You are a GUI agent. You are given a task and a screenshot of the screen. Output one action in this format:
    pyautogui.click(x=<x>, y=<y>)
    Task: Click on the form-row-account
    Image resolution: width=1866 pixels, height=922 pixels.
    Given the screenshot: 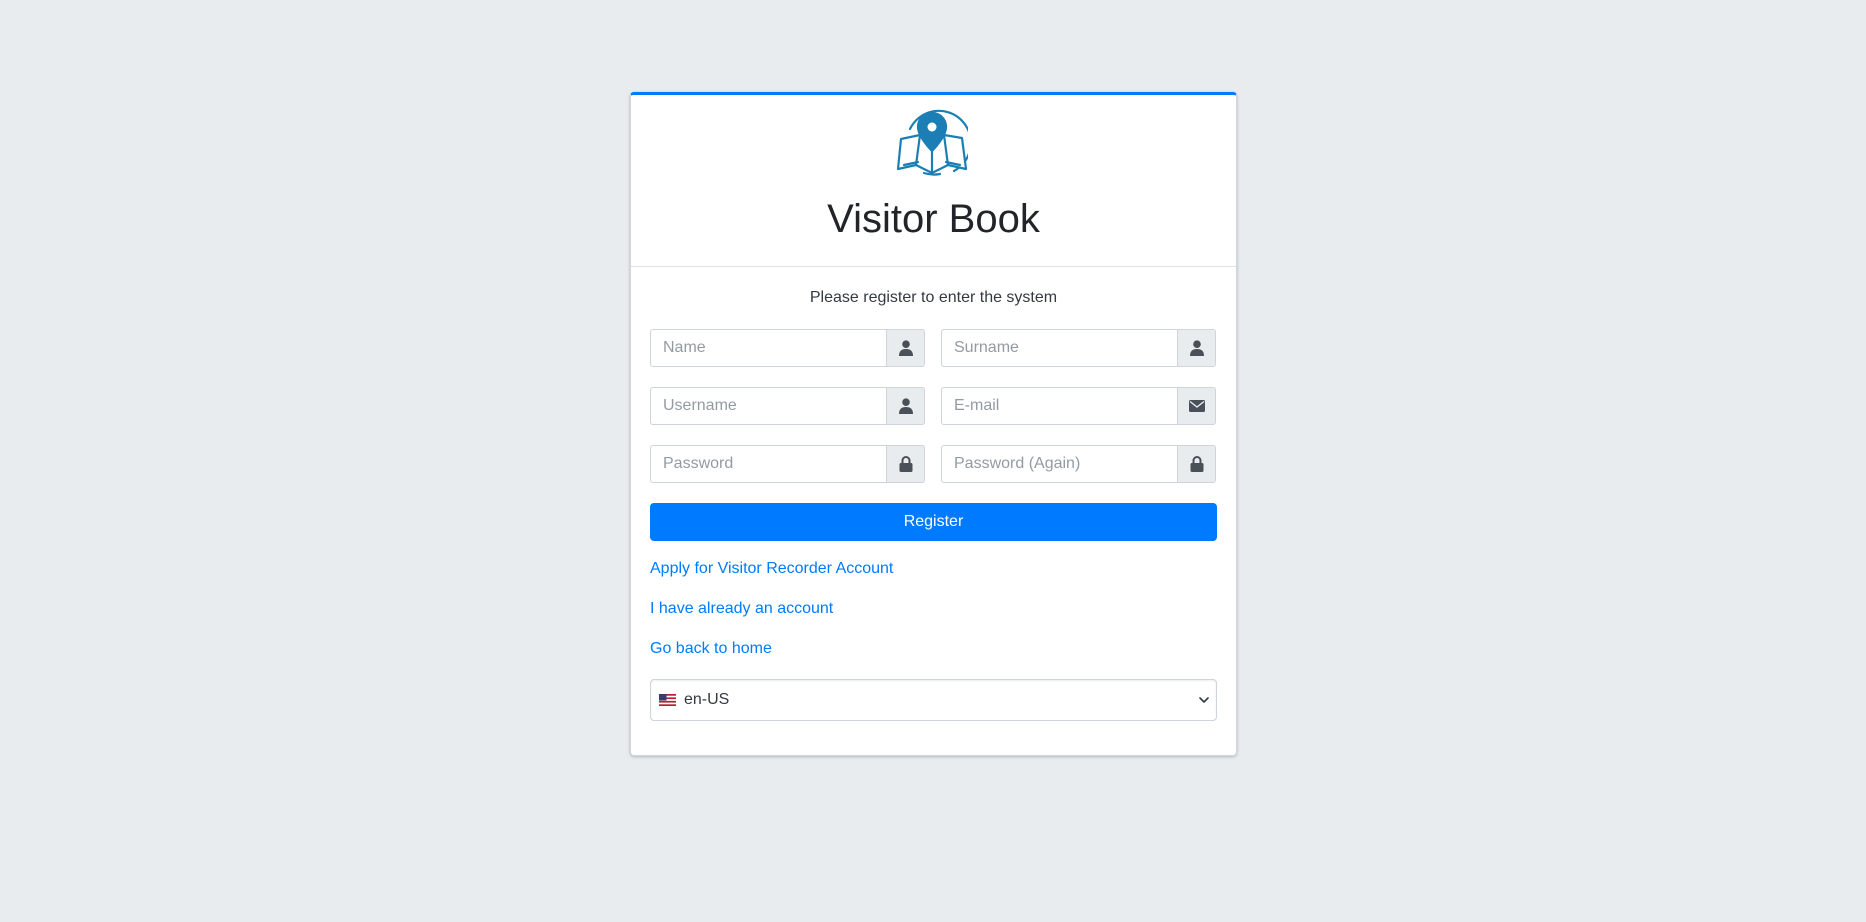 What is the action you would take?
    pyautogui.click(x=933, y=406)
    